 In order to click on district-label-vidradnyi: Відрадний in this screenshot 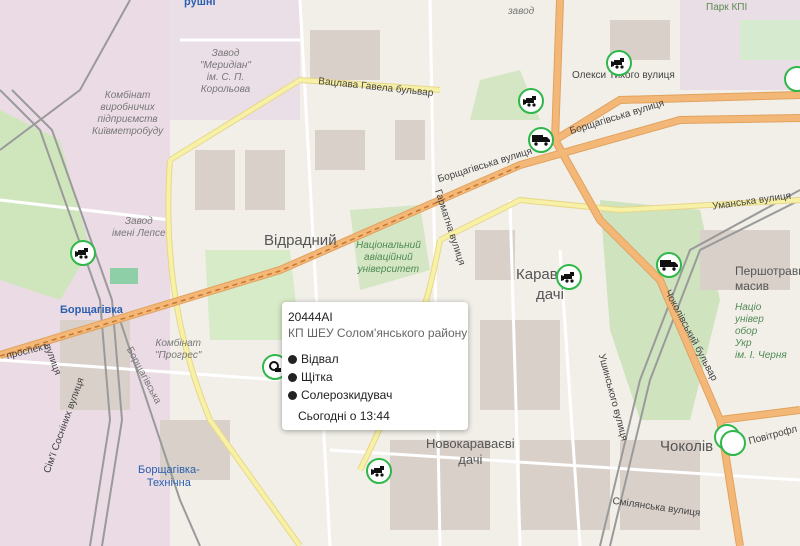, I will do `click(300, 240)`.